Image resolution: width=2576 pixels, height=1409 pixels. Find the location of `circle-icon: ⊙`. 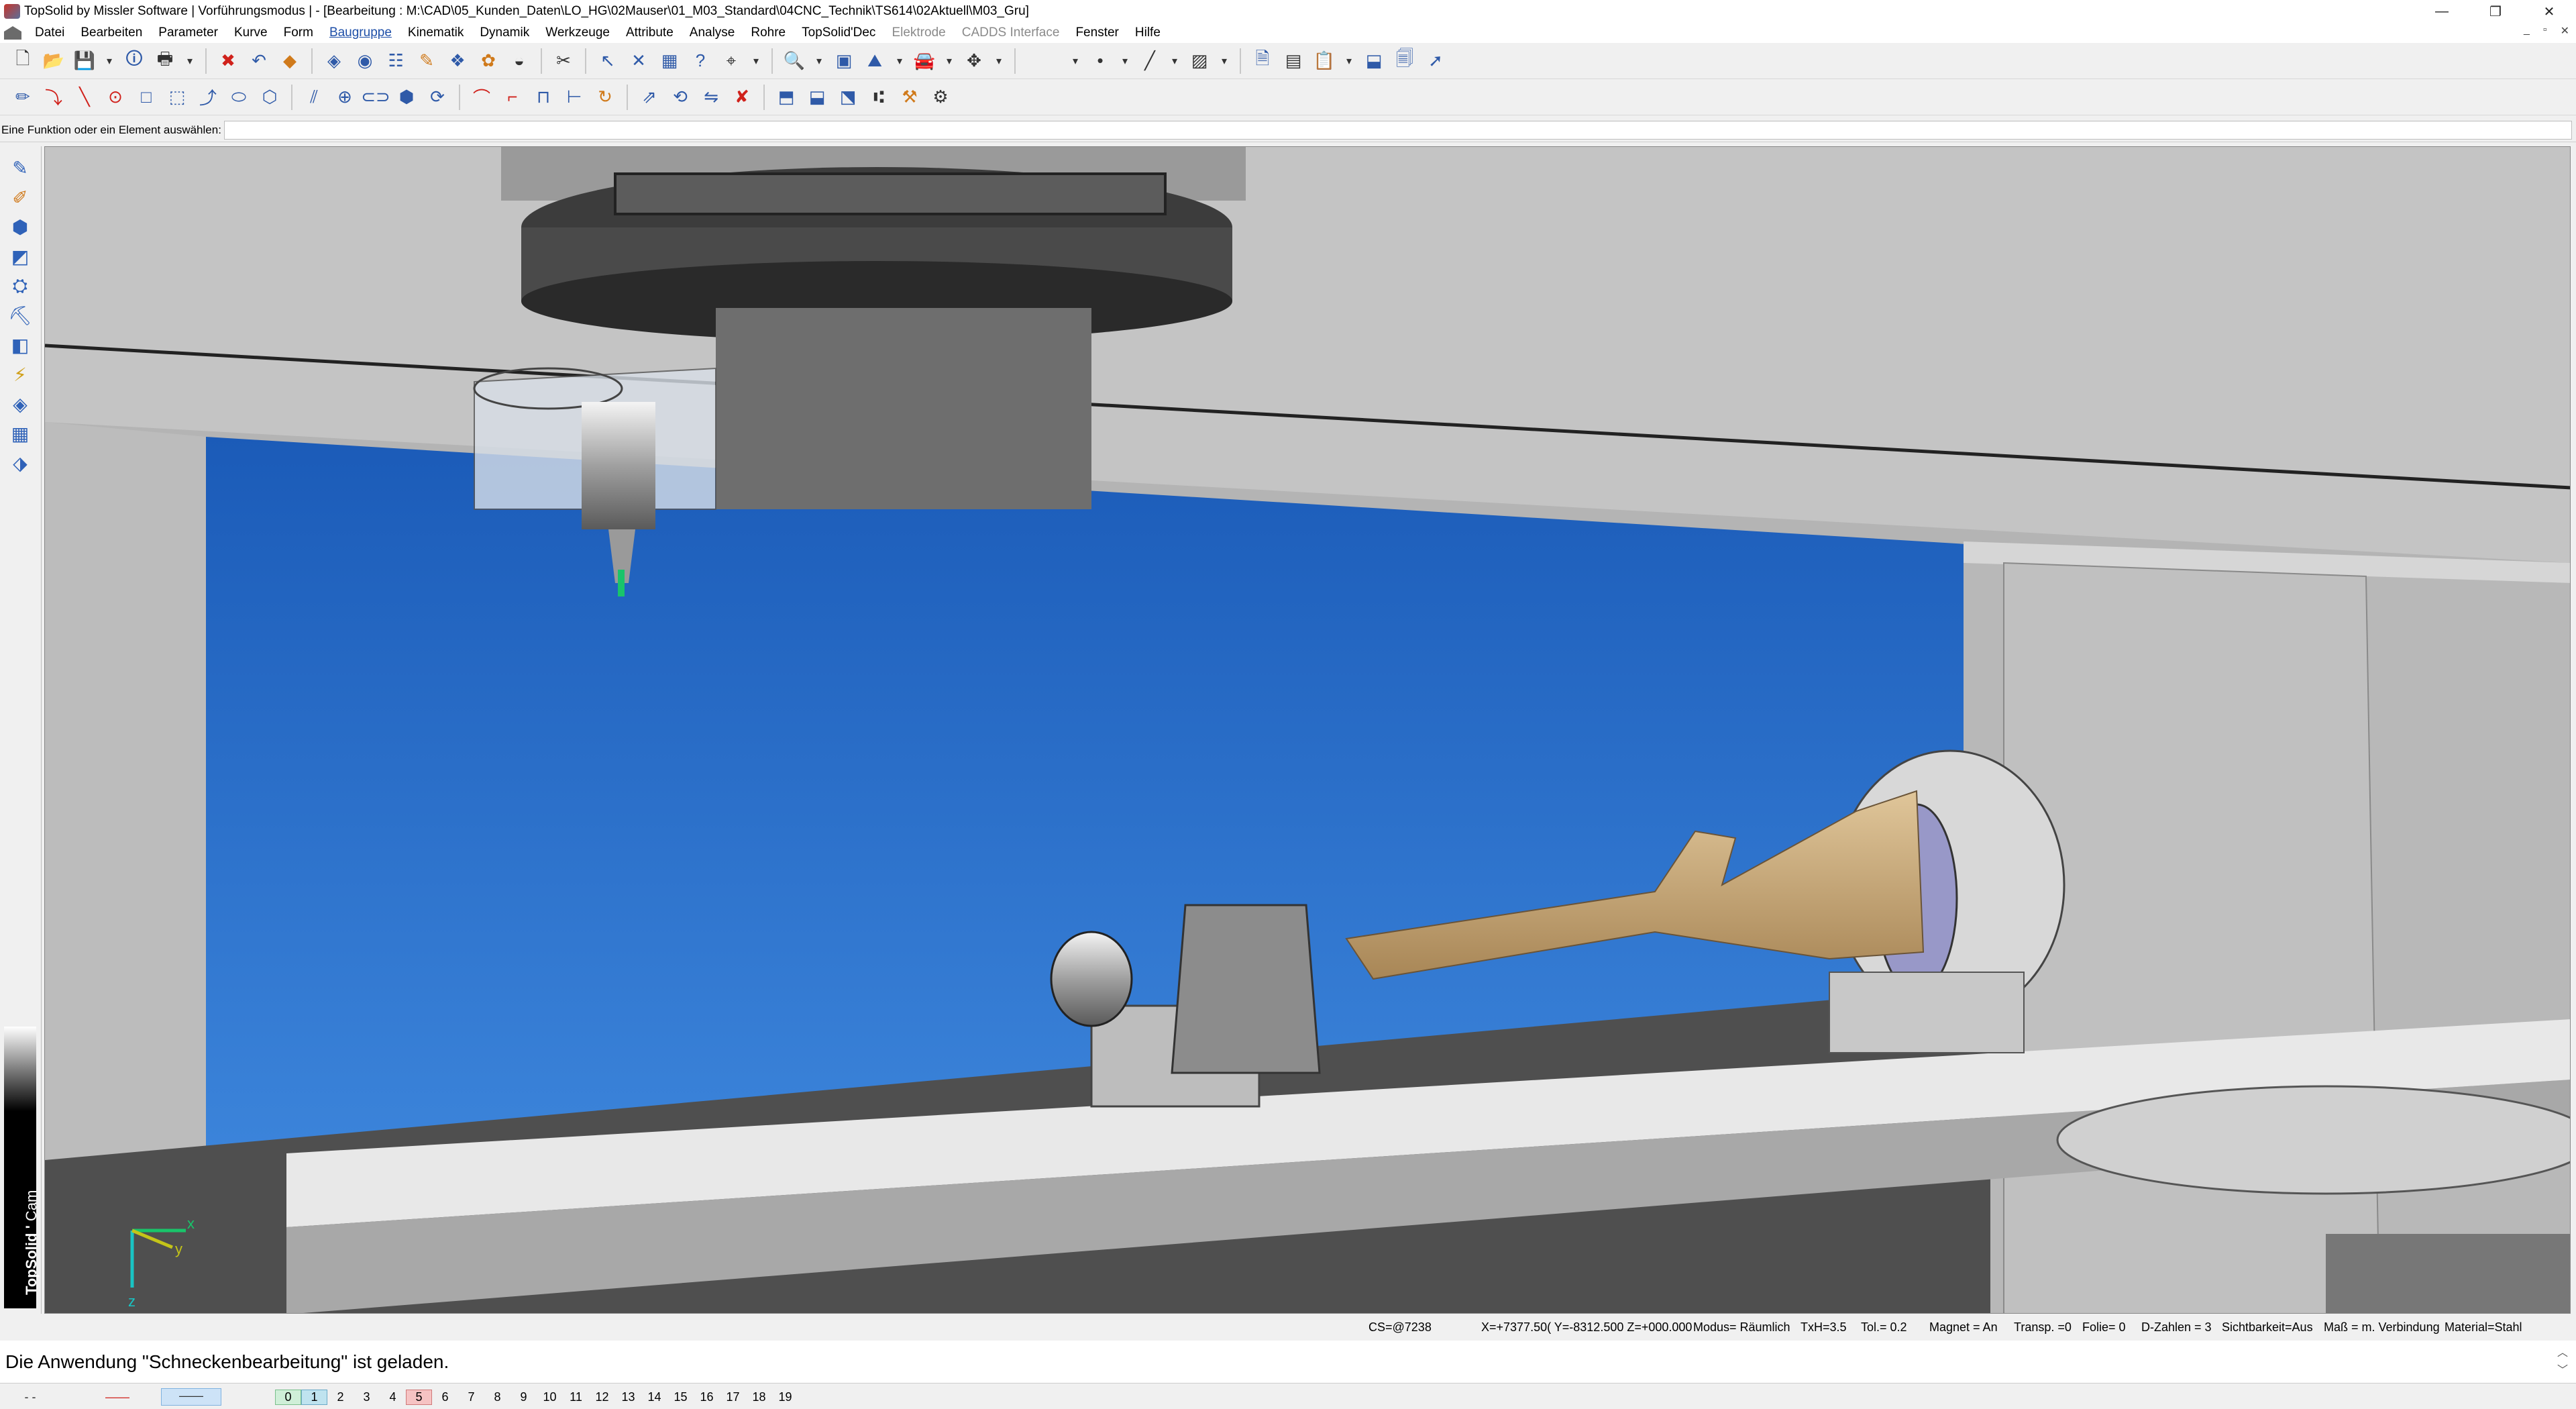

circle-icon: ⊙ is located at coordinates (115, 97).